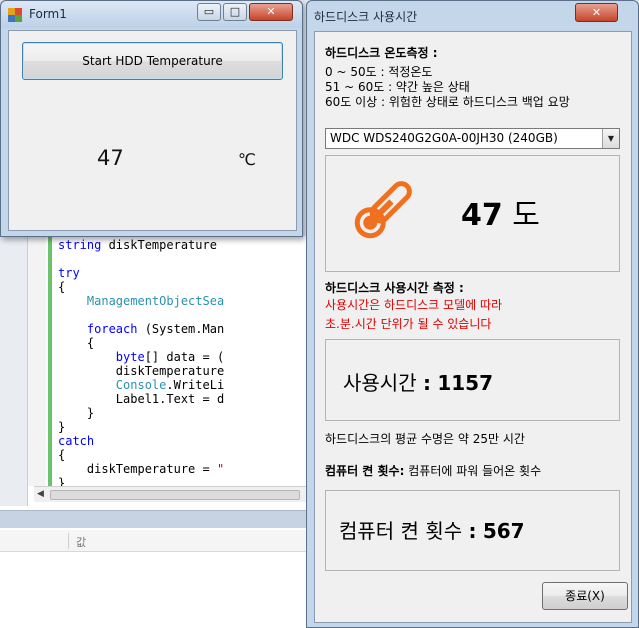 This screenshot has width=639, height=628. I want to click on minimize-button: ▭, so click(209, 12).